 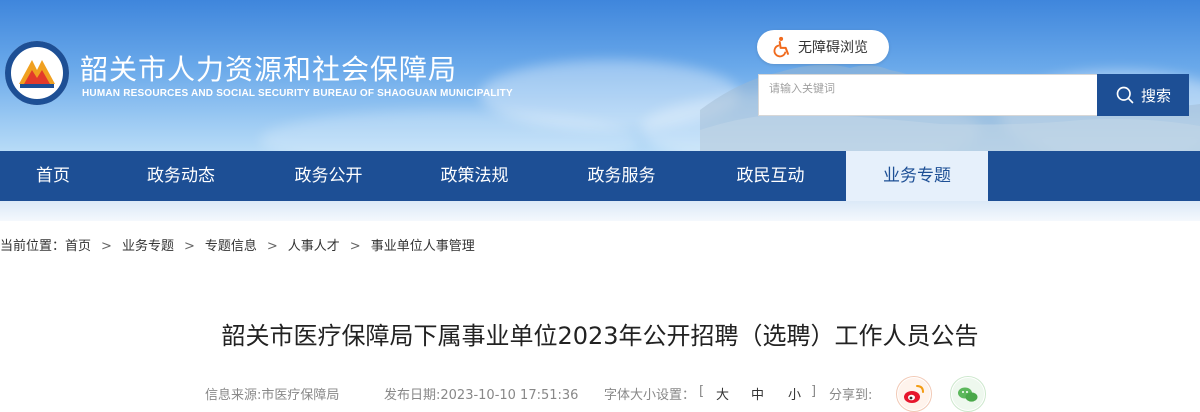 I want to click on search-button: 搜索, so click(x=1143, y=95).